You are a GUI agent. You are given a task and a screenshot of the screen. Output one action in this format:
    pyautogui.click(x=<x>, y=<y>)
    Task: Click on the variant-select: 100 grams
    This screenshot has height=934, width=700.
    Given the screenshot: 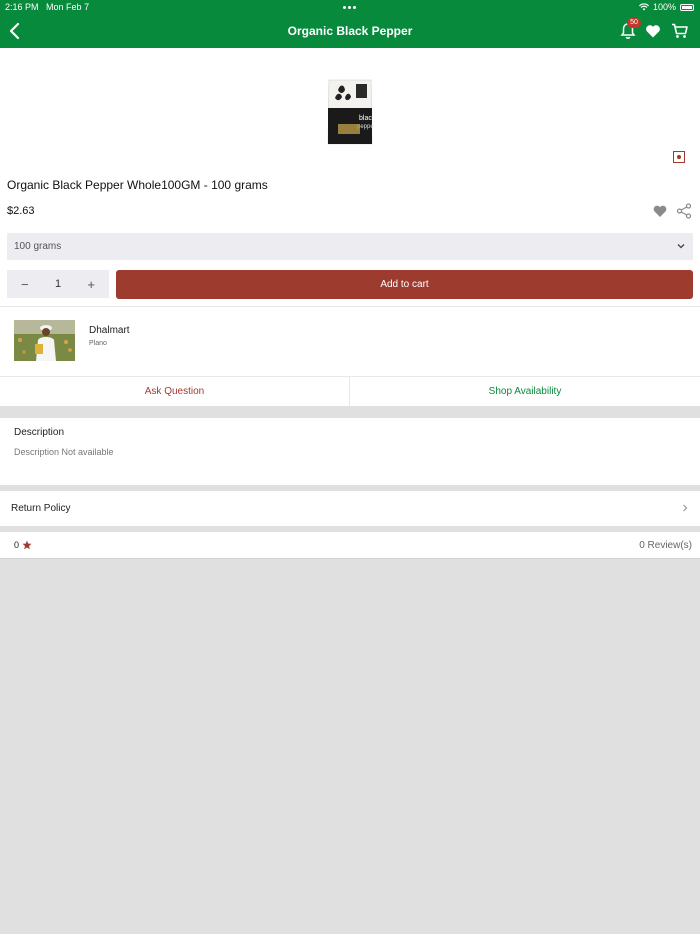 What is the action you would take?
    pyautogui.click(x=350, y=246)
    